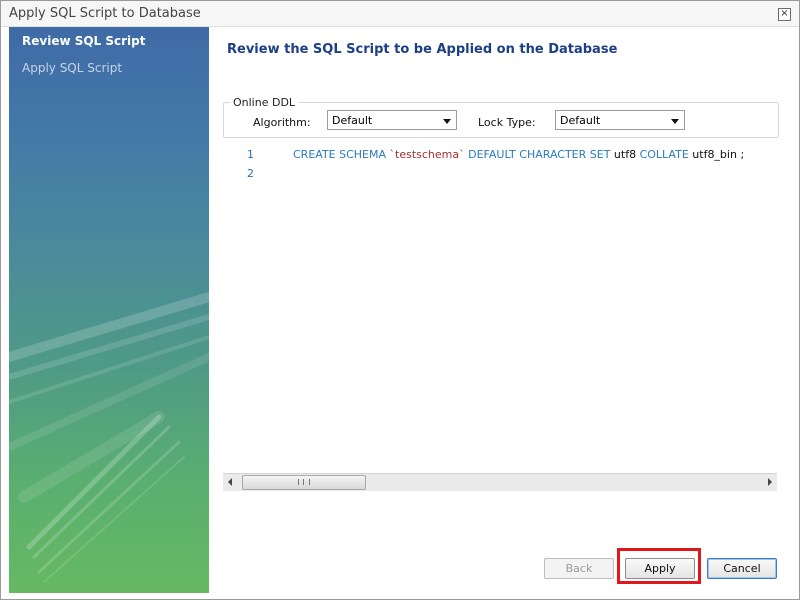 Image resolution: width=800 pixels, height=600 pixels. Describe the element at coordinates (72, 68) in the screenshot. I see `step-apply-sql-script: Apply SQL Script` at that location.